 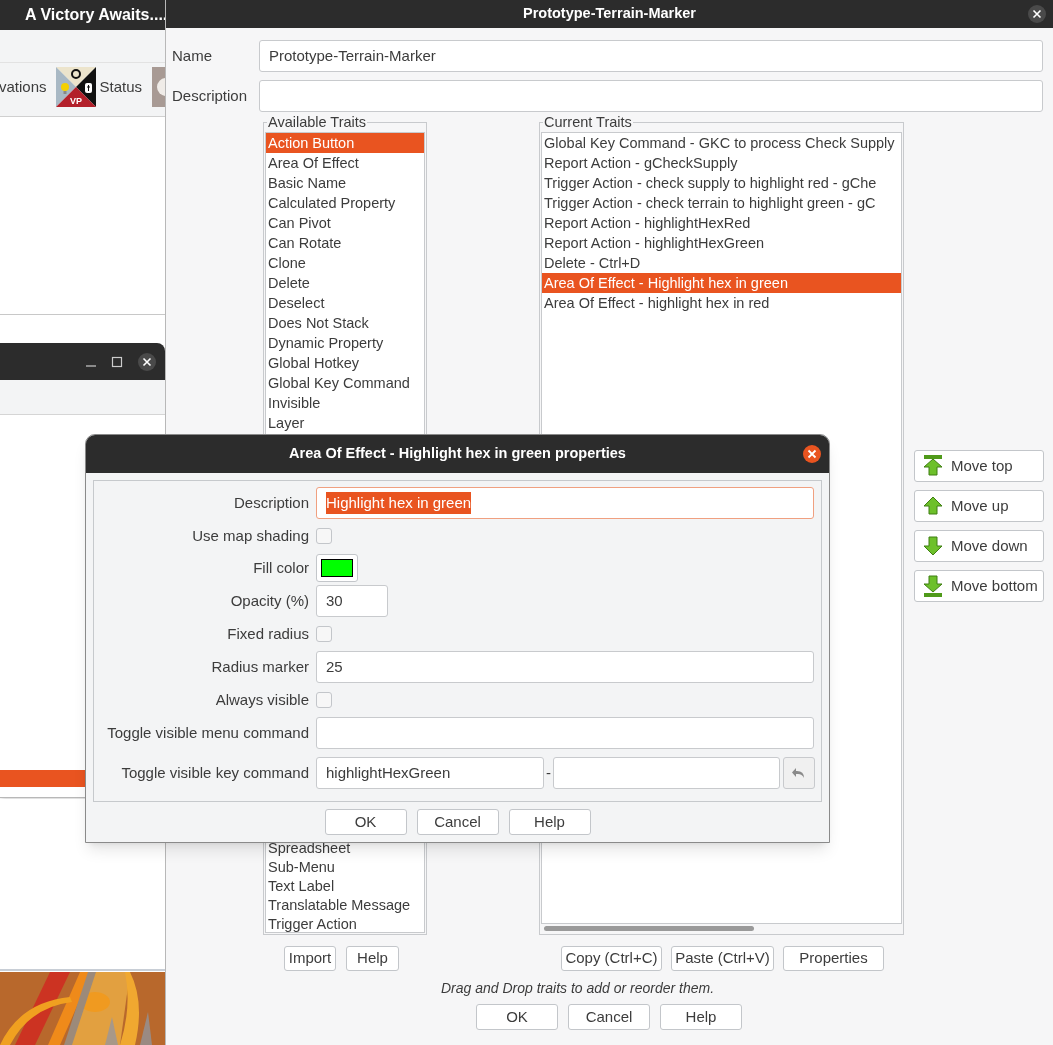 I want to click on scrollbar-thumb, so click(x=649, y=928).